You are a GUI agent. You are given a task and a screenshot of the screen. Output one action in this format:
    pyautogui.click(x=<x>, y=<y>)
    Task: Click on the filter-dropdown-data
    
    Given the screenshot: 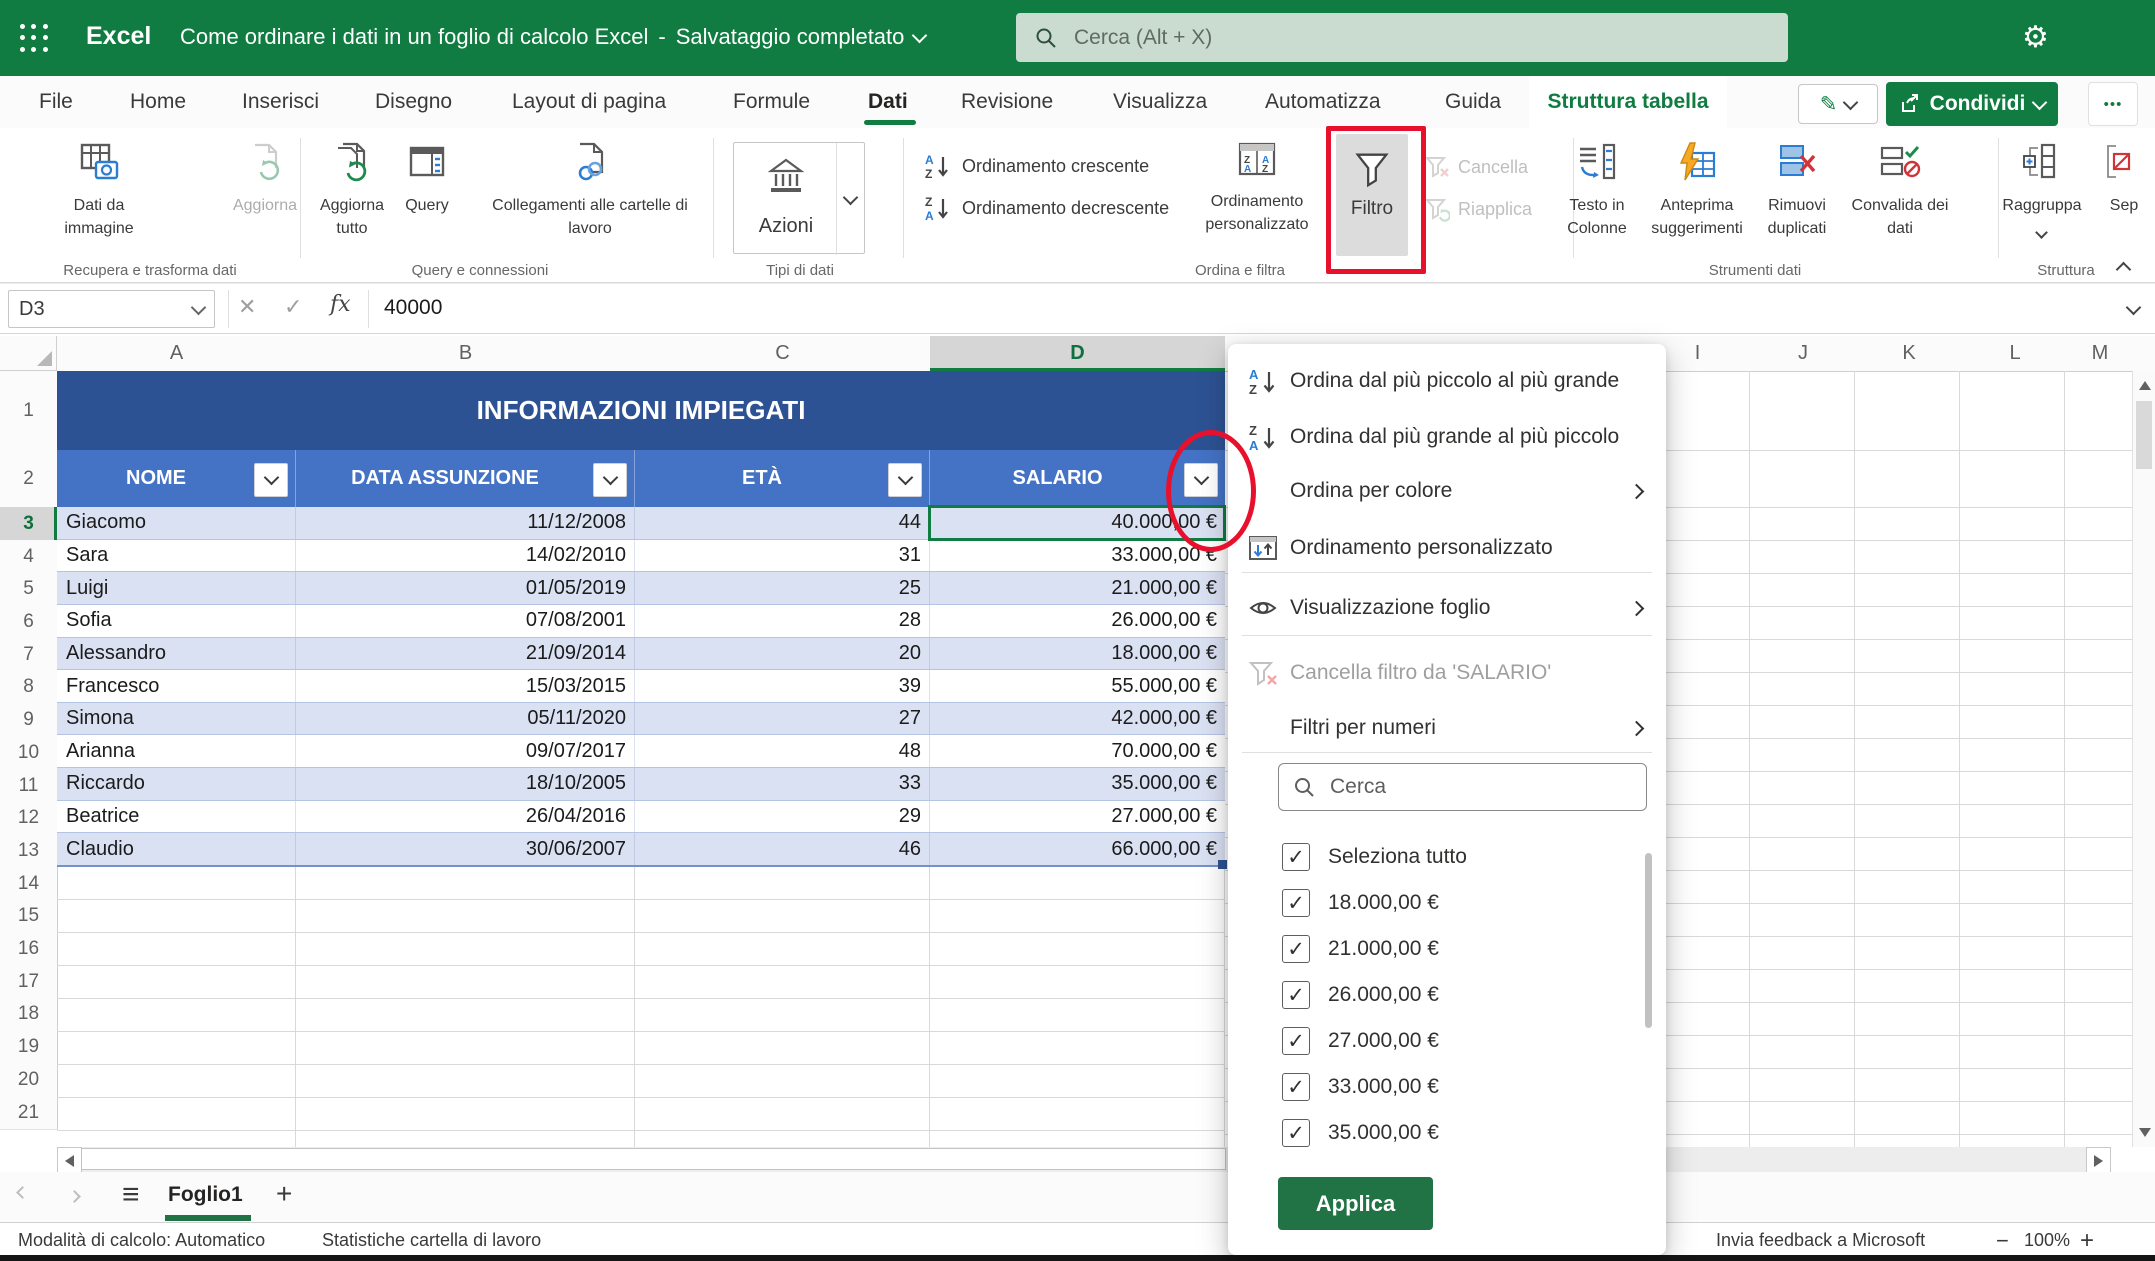 What is the action you would take?
    pyautogui.click(x=610, y=479)
    